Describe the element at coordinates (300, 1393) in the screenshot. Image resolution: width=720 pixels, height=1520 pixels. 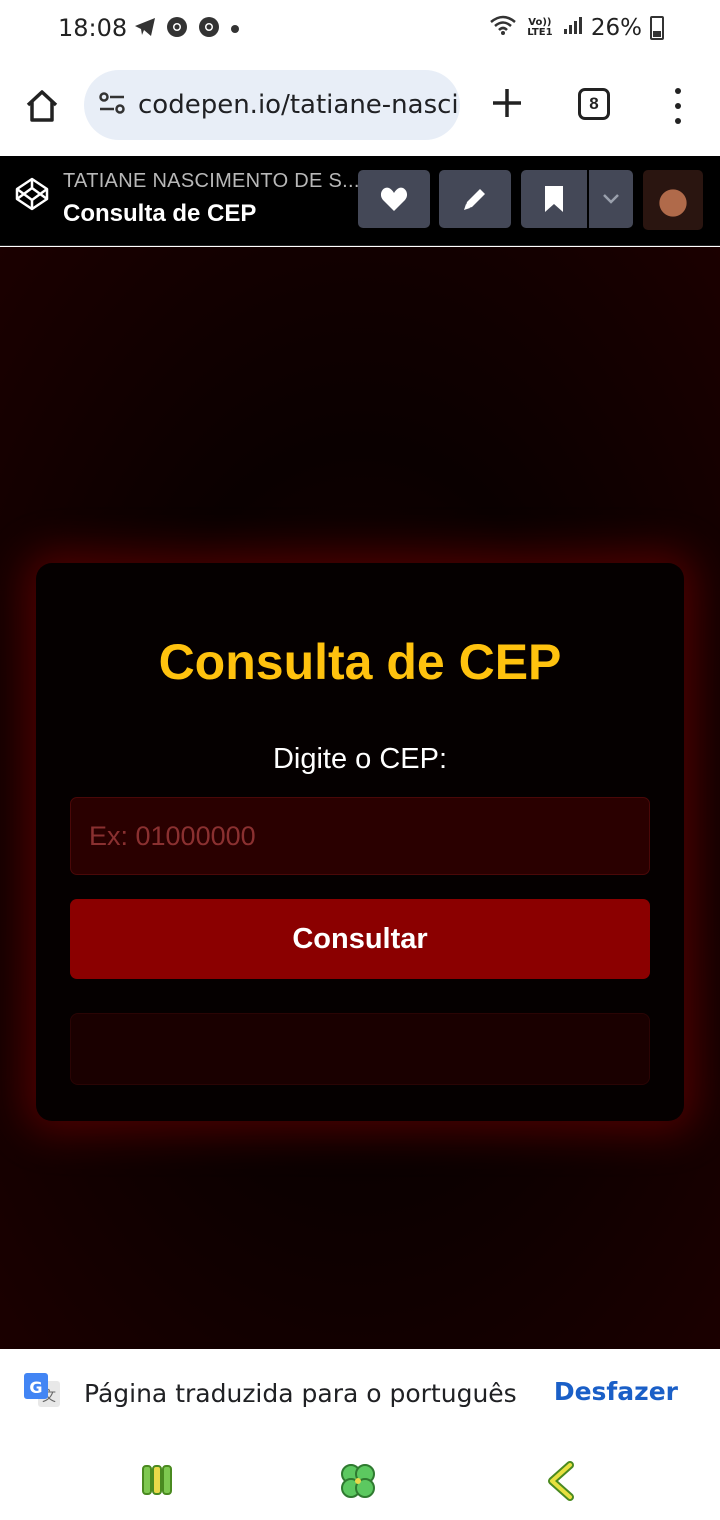
I see `translate-message: Página traduzida para o português` at that location.